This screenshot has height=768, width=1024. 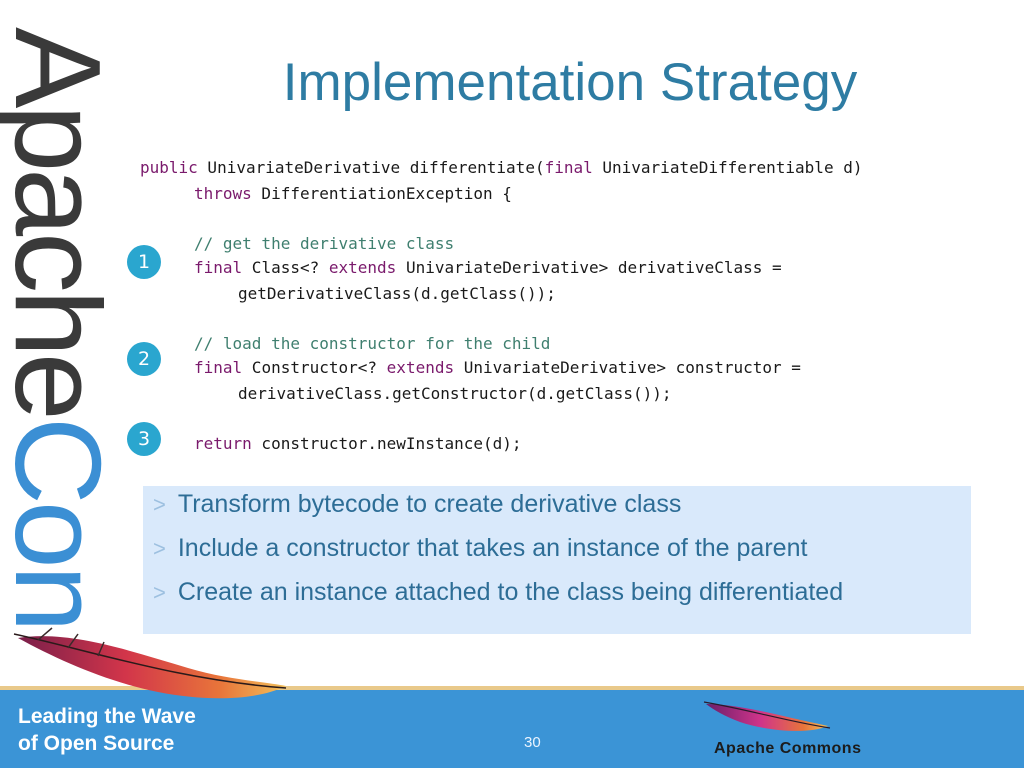 What do you see at coordinates (107, 716) in the screenshot?
I see `tagline-line-1: Leading the Wave` at bounding box center [107, 716].